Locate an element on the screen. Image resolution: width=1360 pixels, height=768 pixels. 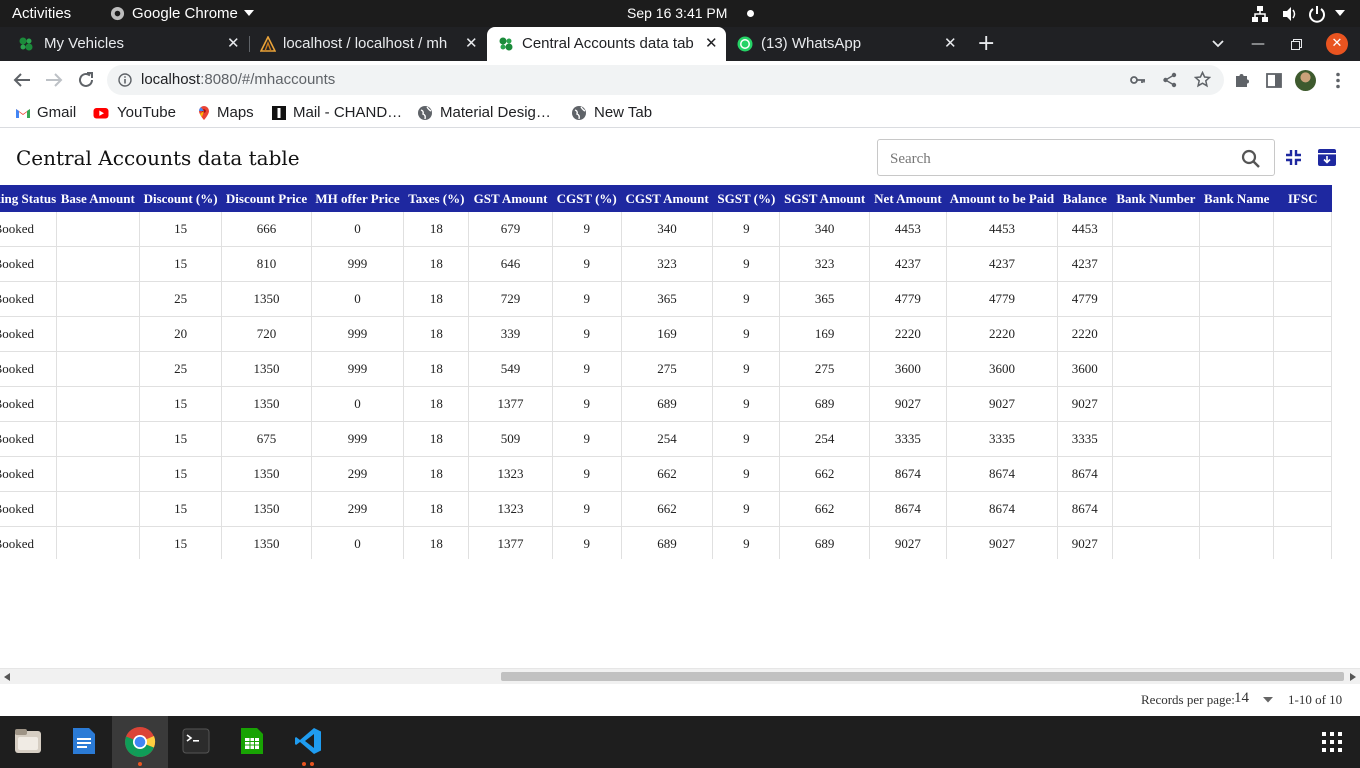
table-cell: 8674 is located at coordinates (1002, 474).